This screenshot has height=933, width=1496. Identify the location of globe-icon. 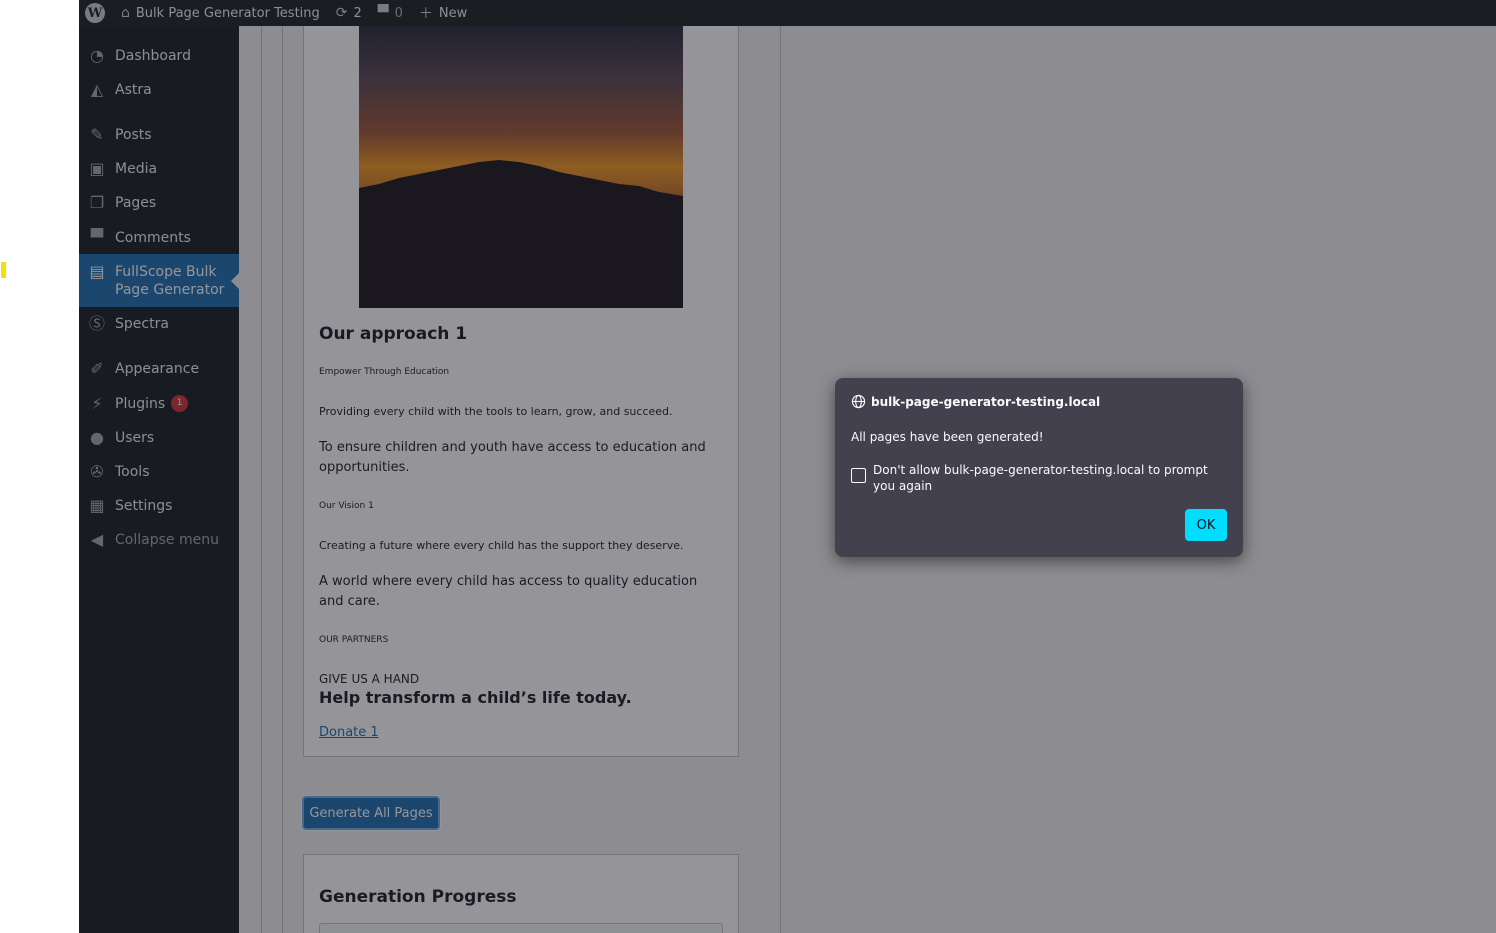
(858, 401).